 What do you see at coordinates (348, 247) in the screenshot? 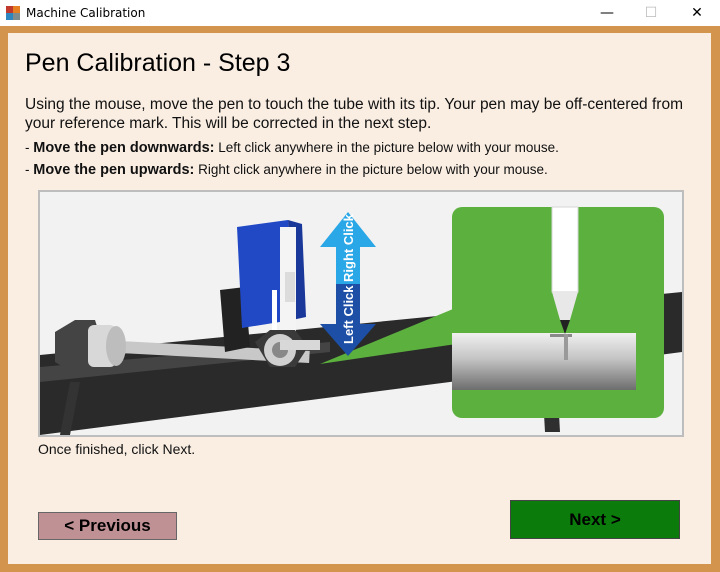
I see `arrow-up-label: Right Click` at bounding box center [348, 247].